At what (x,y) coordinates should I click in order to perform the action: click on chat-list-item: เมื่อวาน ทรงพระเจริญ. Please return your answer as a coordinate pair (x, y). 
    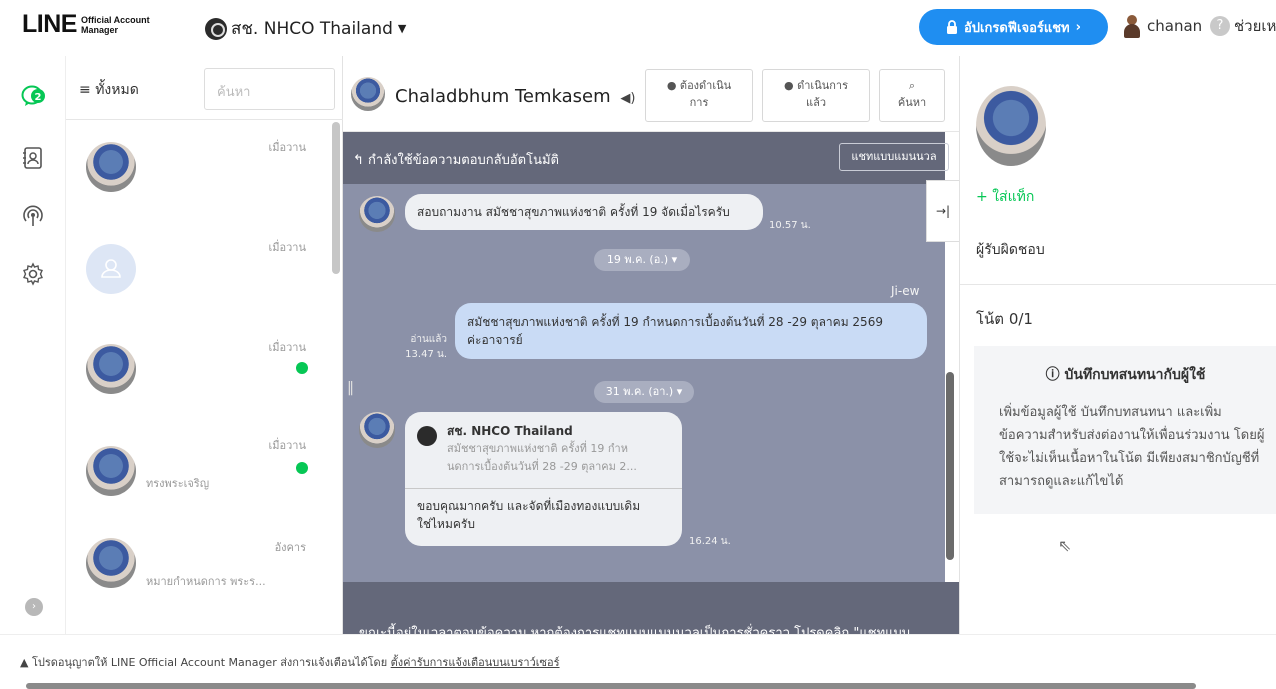
    Looking at the image, I should click on (197, 479).